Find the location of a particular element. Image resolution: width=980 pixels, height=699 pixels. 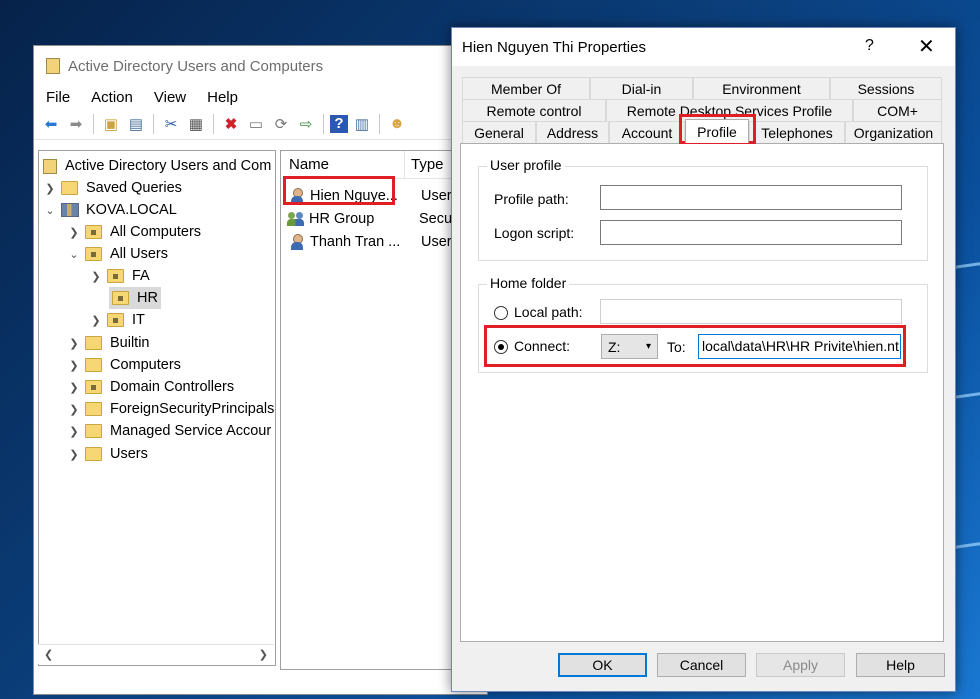

export-list-icon: ⇨ is located at coordinates (306, 124).